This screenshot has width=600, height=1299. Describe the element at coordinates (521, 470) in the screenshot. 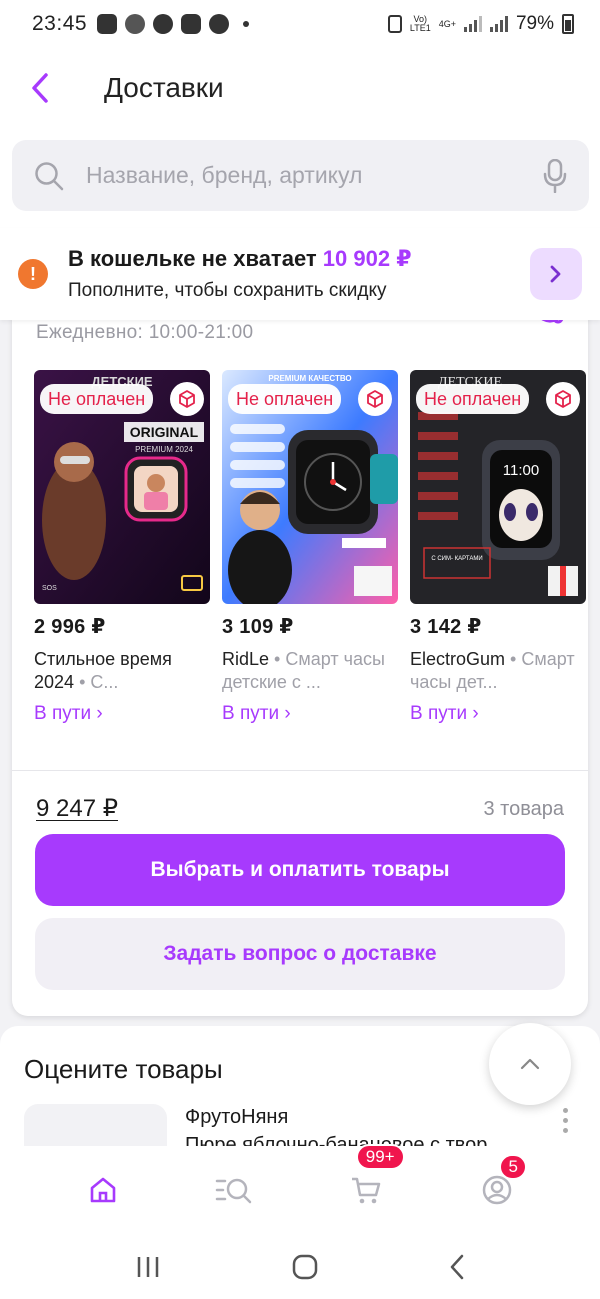

I see `image-time: 11:00` at that location.